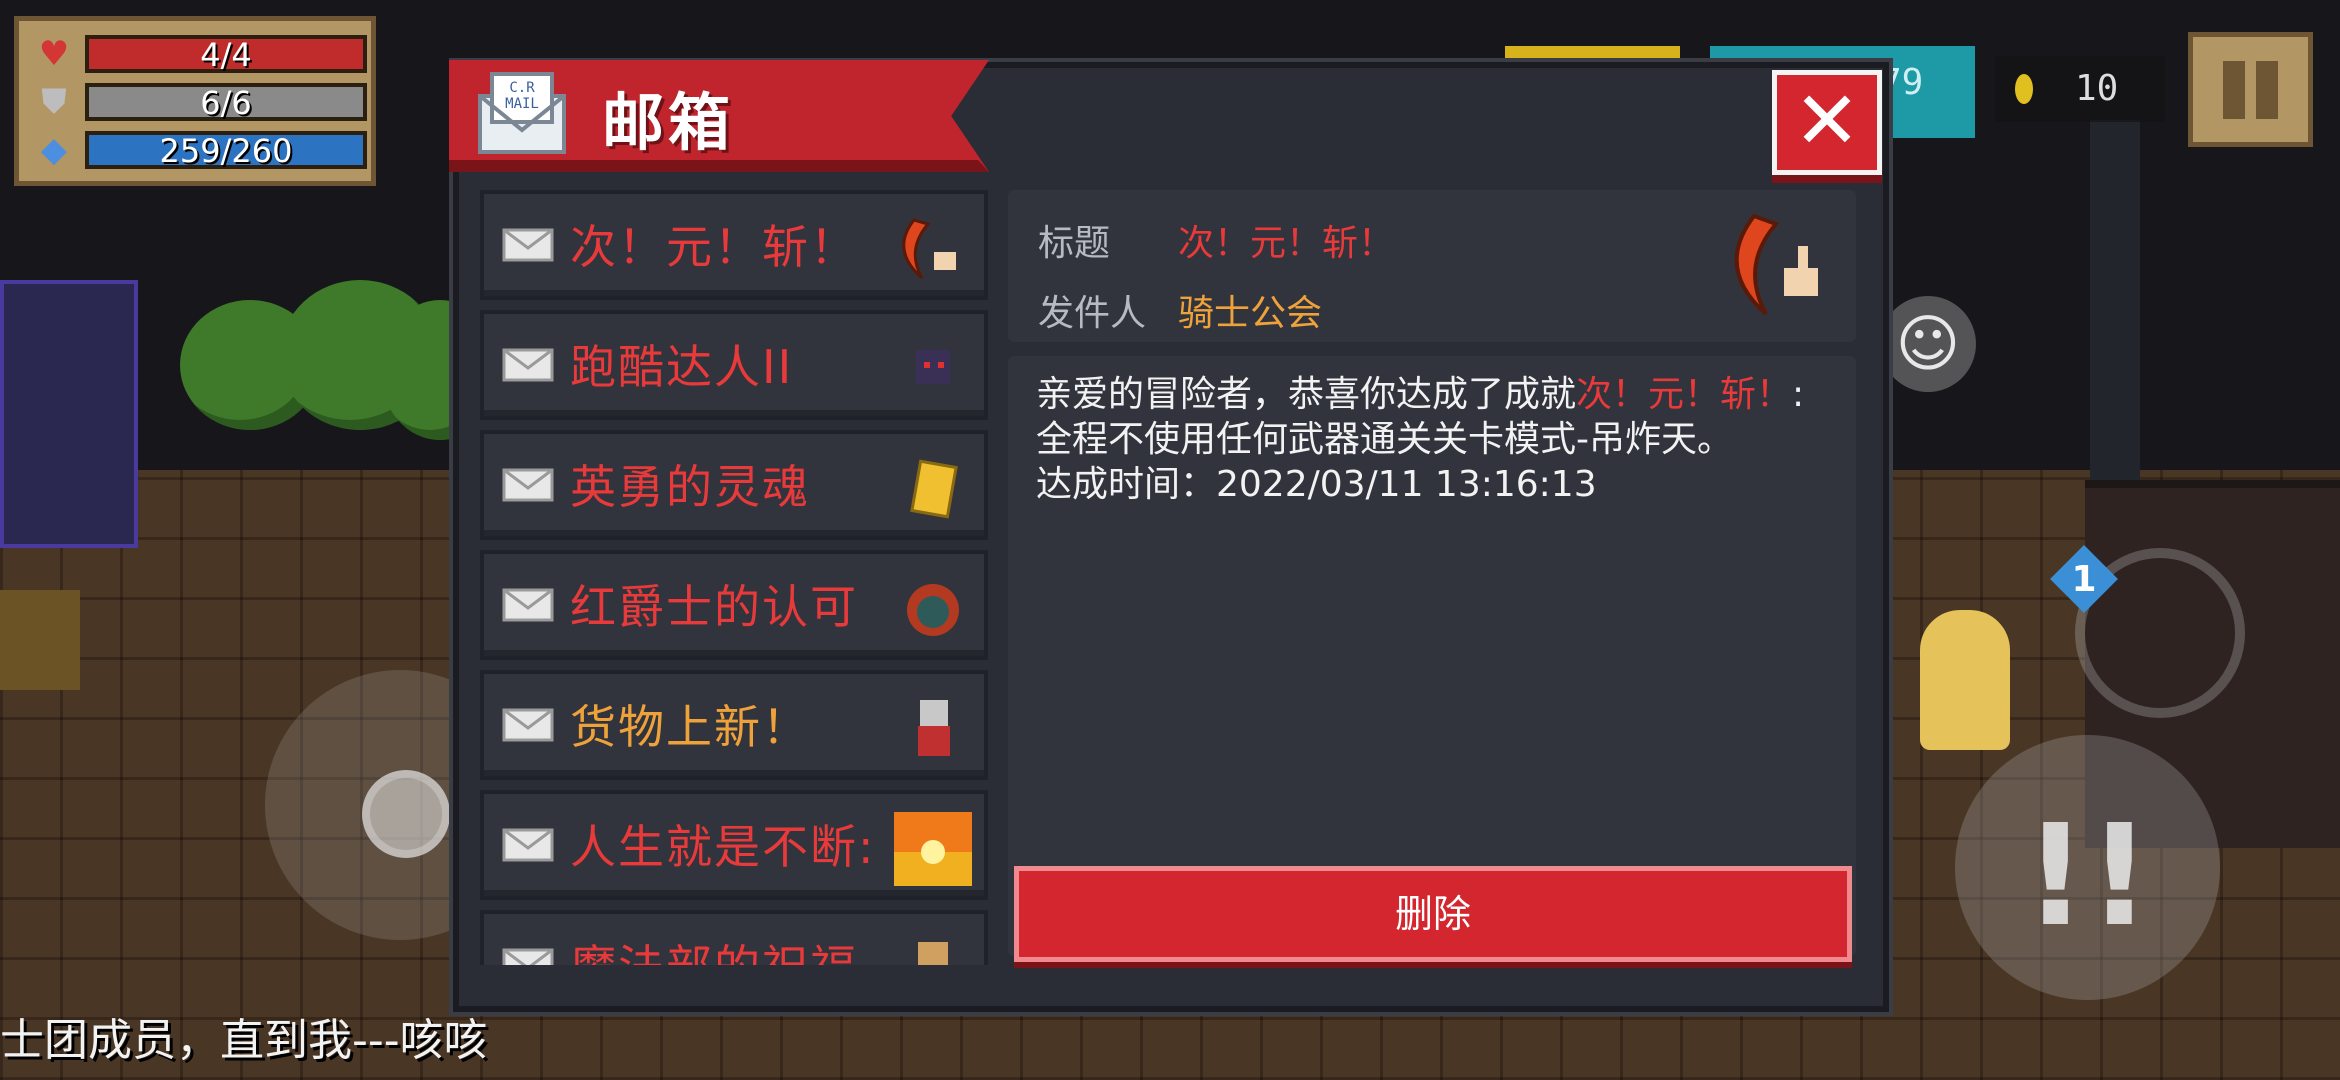 Image resolution: width=2340 pixels, height=1080 pixels. I want to click on coin-count: 10, so click(2097, 88).